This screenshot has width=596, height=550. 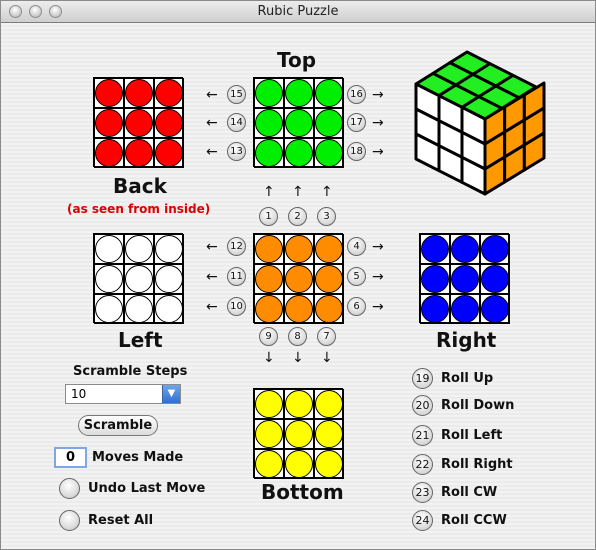 I want to click on scramble-steps-select: 10 ▼, so click(x=123, y=394).